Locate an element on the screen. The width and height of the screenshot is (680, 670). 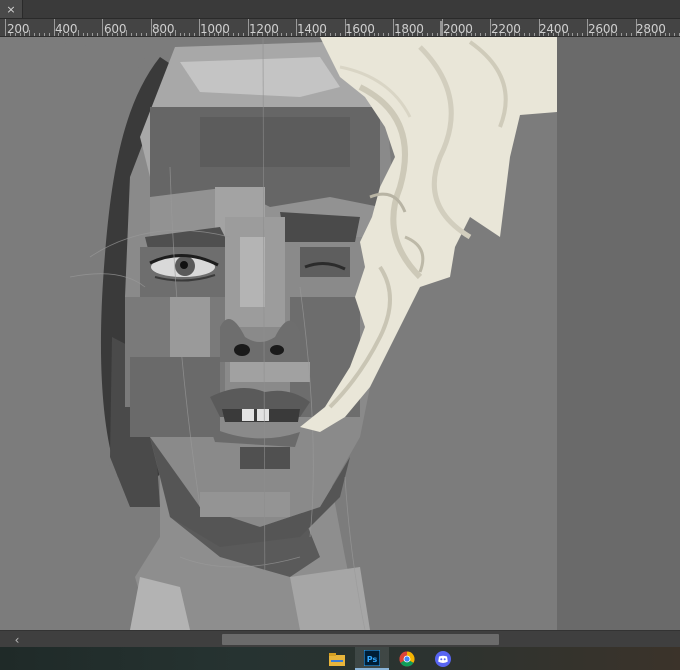
close-tab-icon: × is located at coordinates (11, 9).